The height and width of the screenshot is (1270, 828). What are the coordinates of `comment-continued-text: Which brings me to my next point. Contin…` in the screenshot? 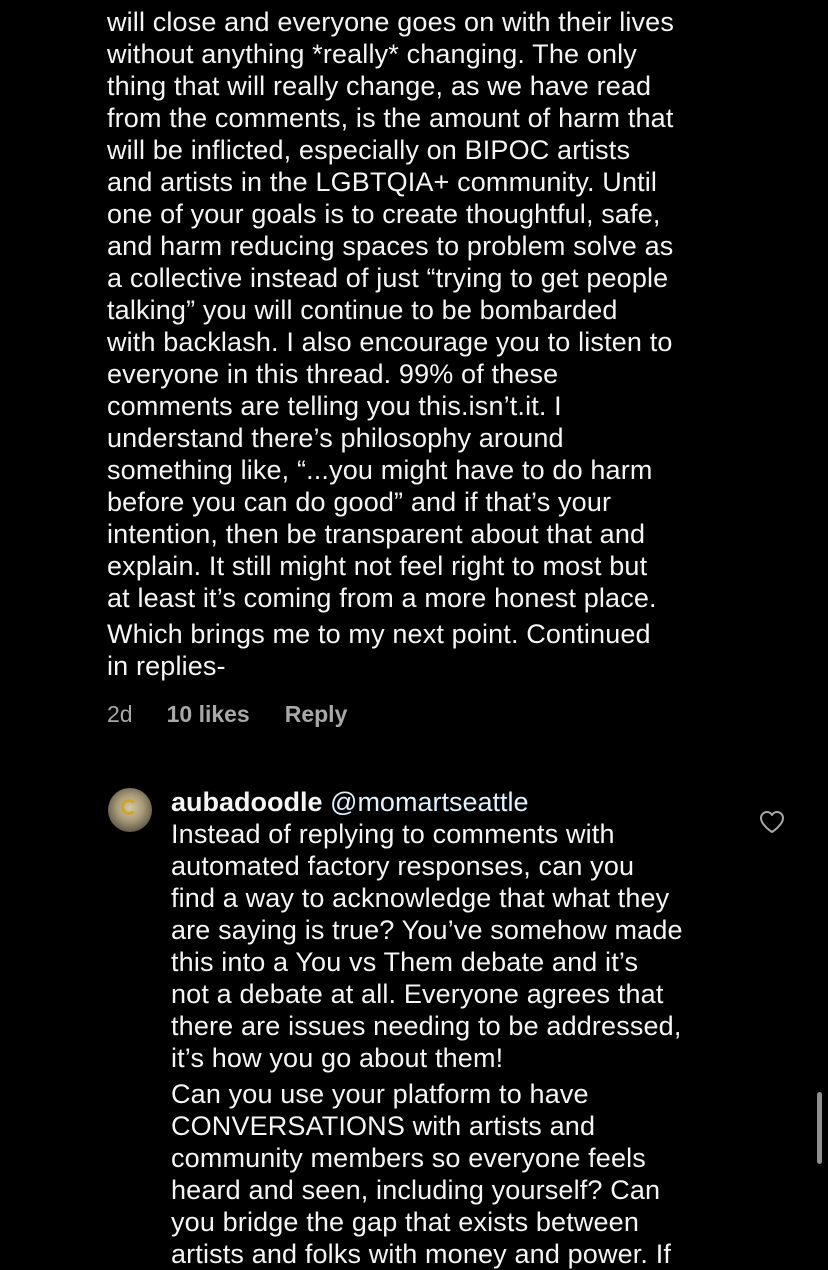 It's located at (379, 650).